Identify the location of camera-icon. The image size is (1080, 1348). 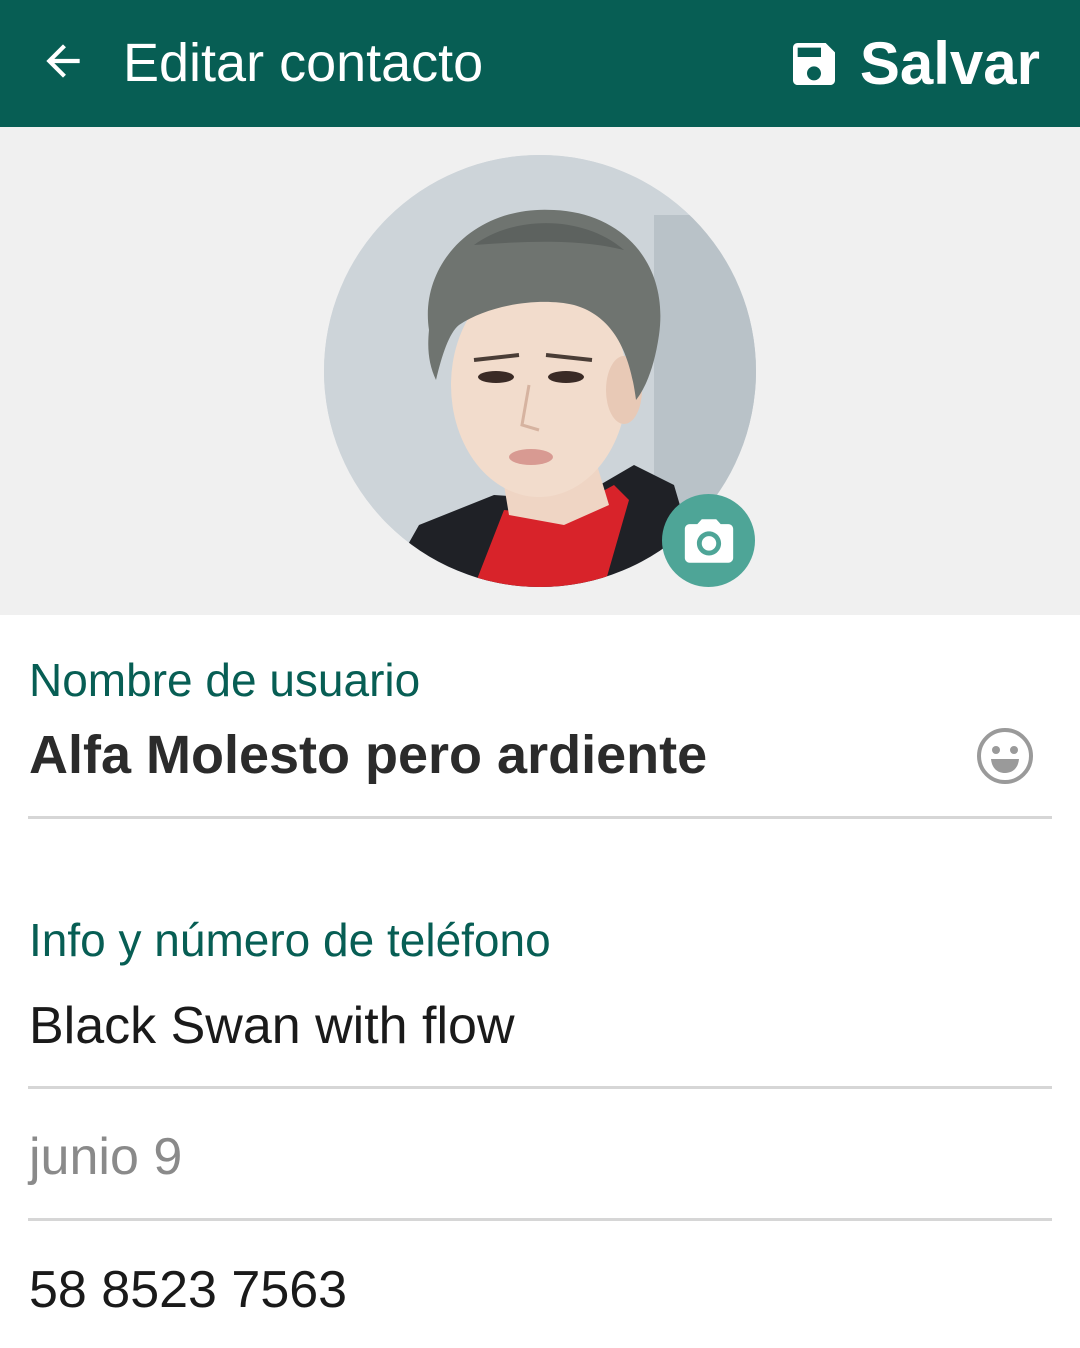
(708, 540).